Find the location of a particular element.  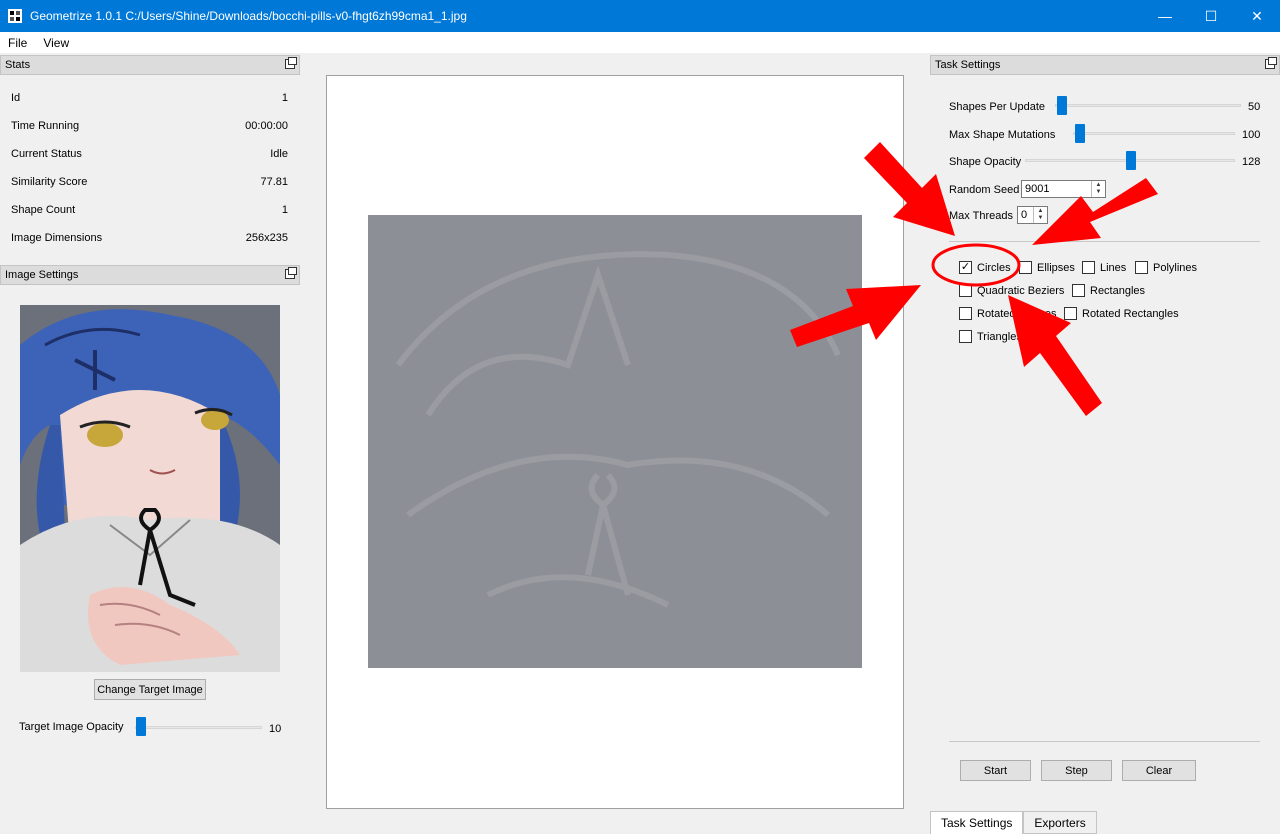

triangles-label: Triangles is located at coordinates (999, 336).